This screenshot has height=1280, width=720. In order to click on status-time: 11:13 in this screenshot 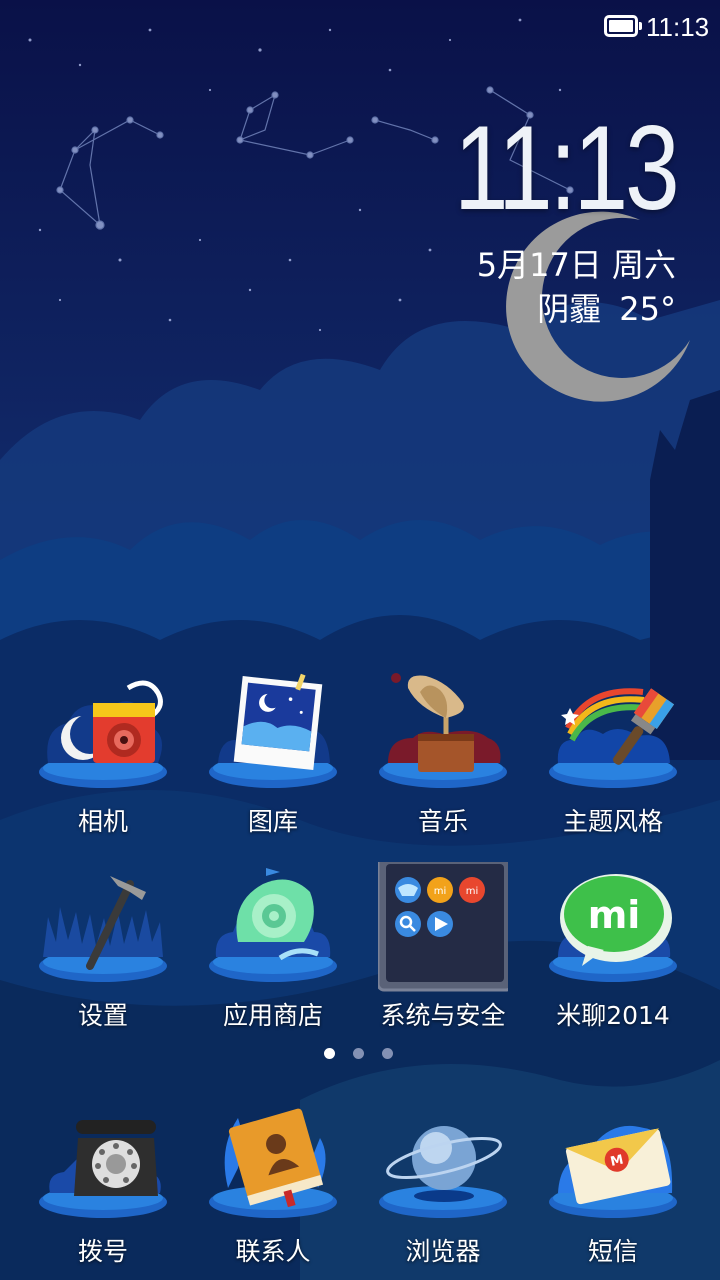, I will do `click(678, 27)`.